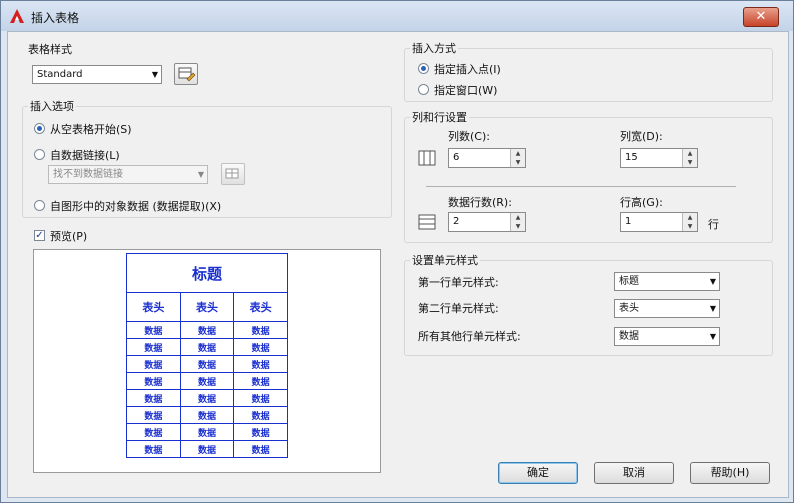 The width and height of the screenshot is (794, 503). I want to click on from-empty-radio, so click(39, 128).